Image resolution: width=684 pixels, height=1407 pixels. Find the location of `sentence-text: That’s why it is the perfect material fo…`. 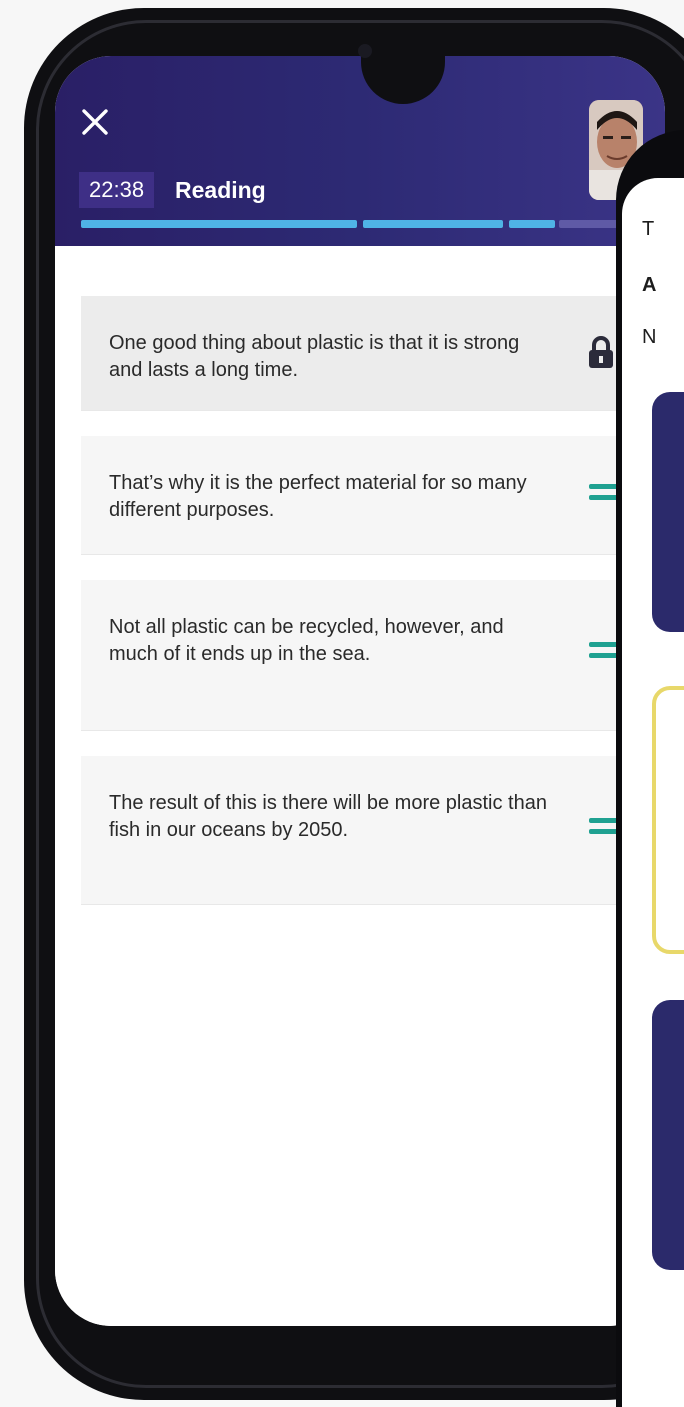

sentence-text: That’s why it is the perfect material fo… is located at coordinates (318, 496).